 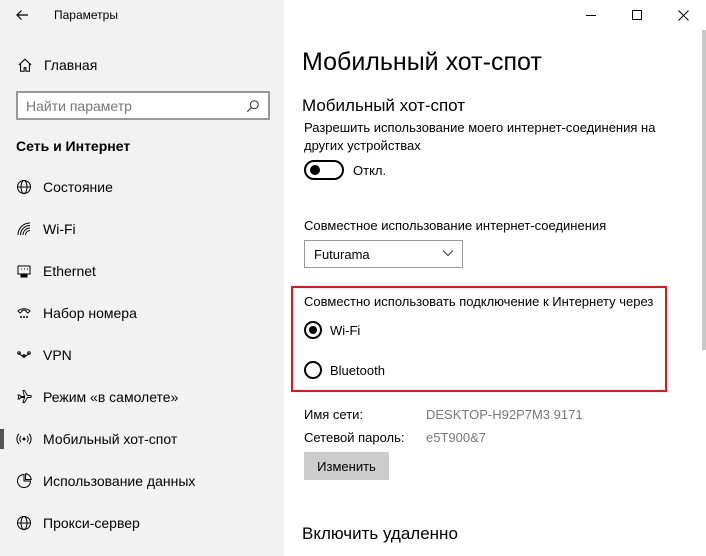 I want to click on network-name-value: DESKTOP-H92P7M3 9171, so click(x=504, y=414).